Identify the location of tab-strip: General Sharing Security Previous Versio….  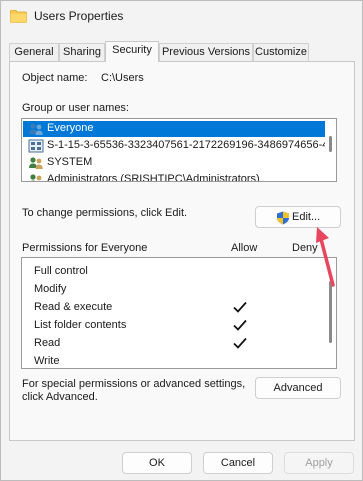
(182, 51).